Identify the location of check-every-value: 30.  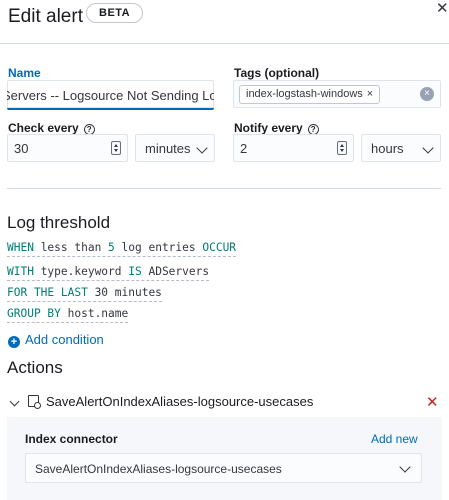
(21, 148).